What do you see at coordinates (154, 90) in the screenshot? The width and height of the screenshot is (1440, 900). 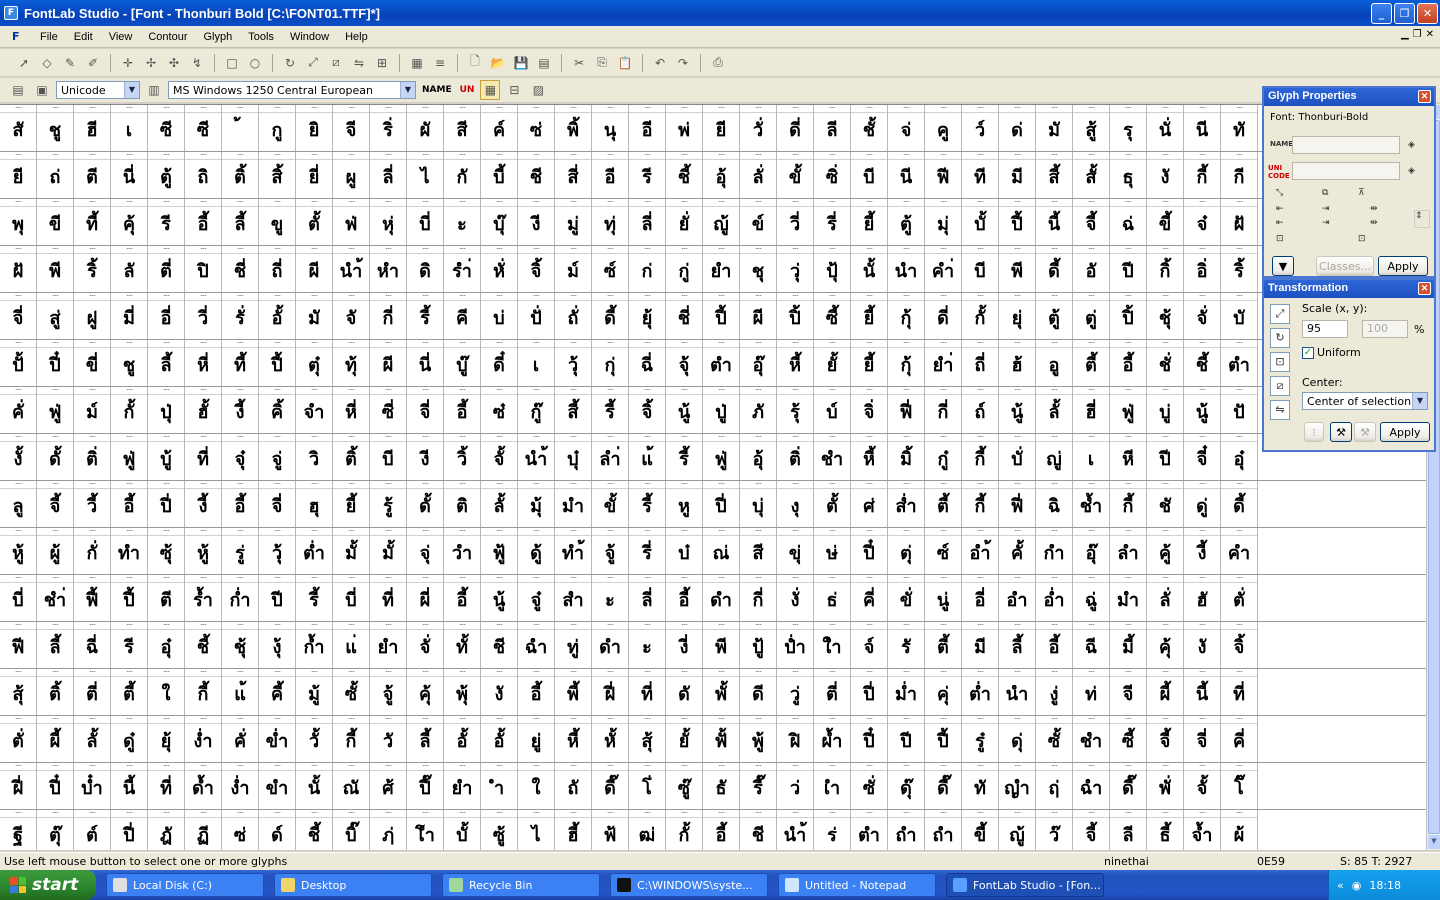 I see `codepage-mode-icon: ▥` at bounding box center [154, 90].